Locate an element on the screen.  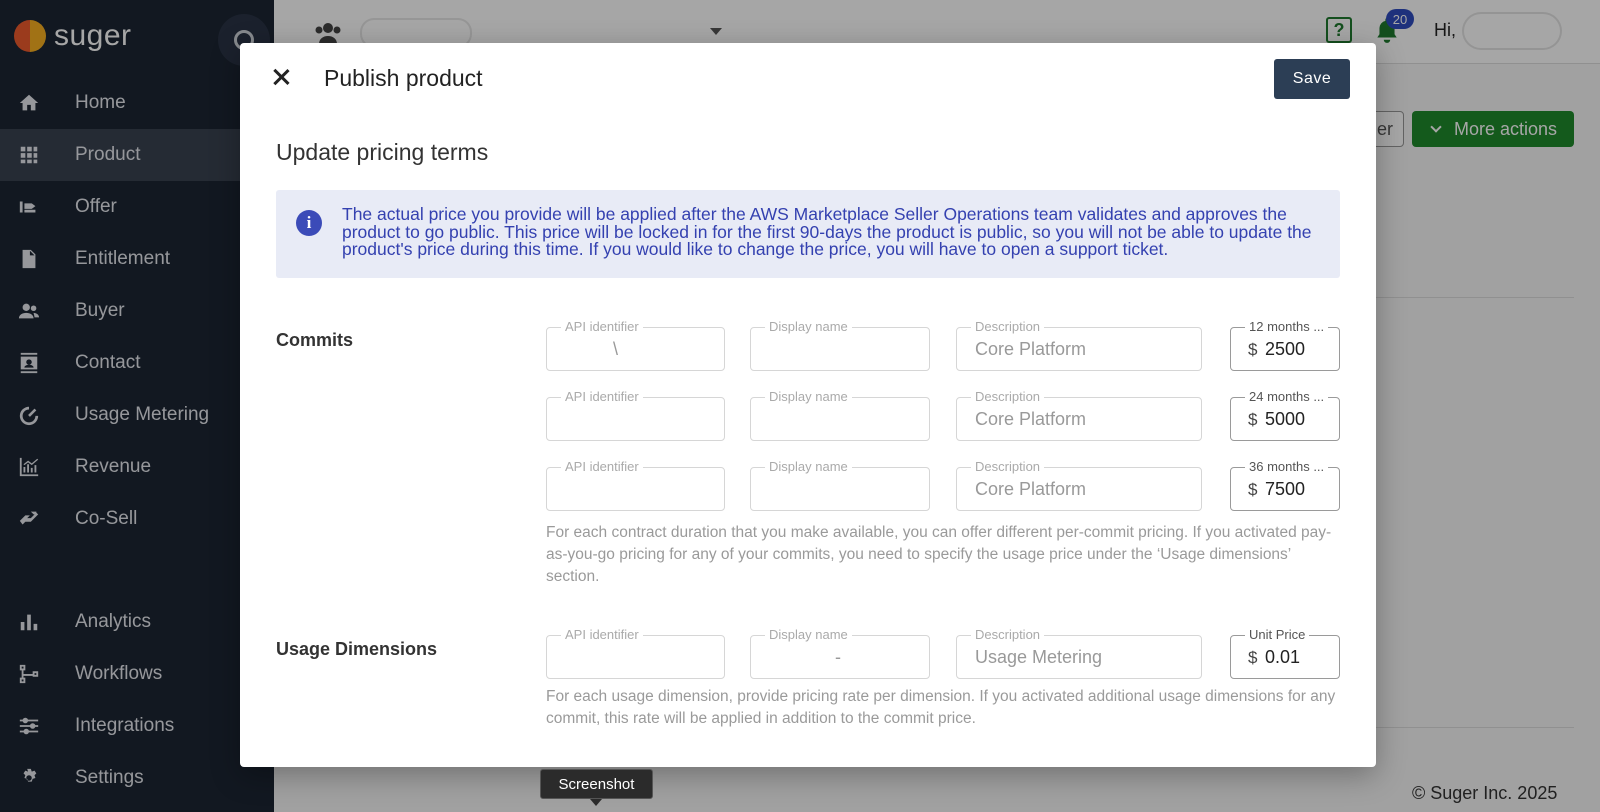
price-field-36-months: 36 months ... $ 7500 is located at coordinates (1285, 485).